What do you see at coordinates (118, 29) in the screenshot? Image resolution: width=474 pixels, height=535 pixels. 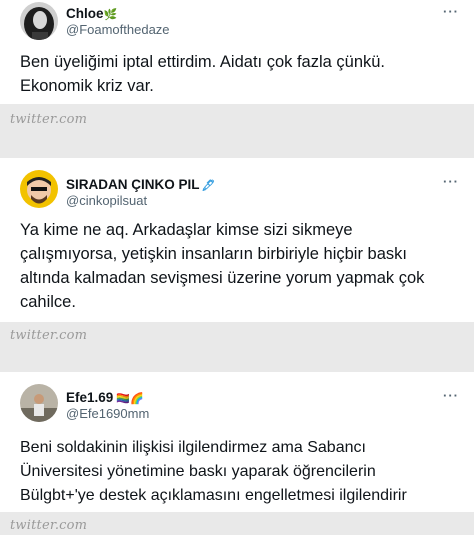 I see `user-handle: @Foamofthedaze` at bounding box center [118, 29].